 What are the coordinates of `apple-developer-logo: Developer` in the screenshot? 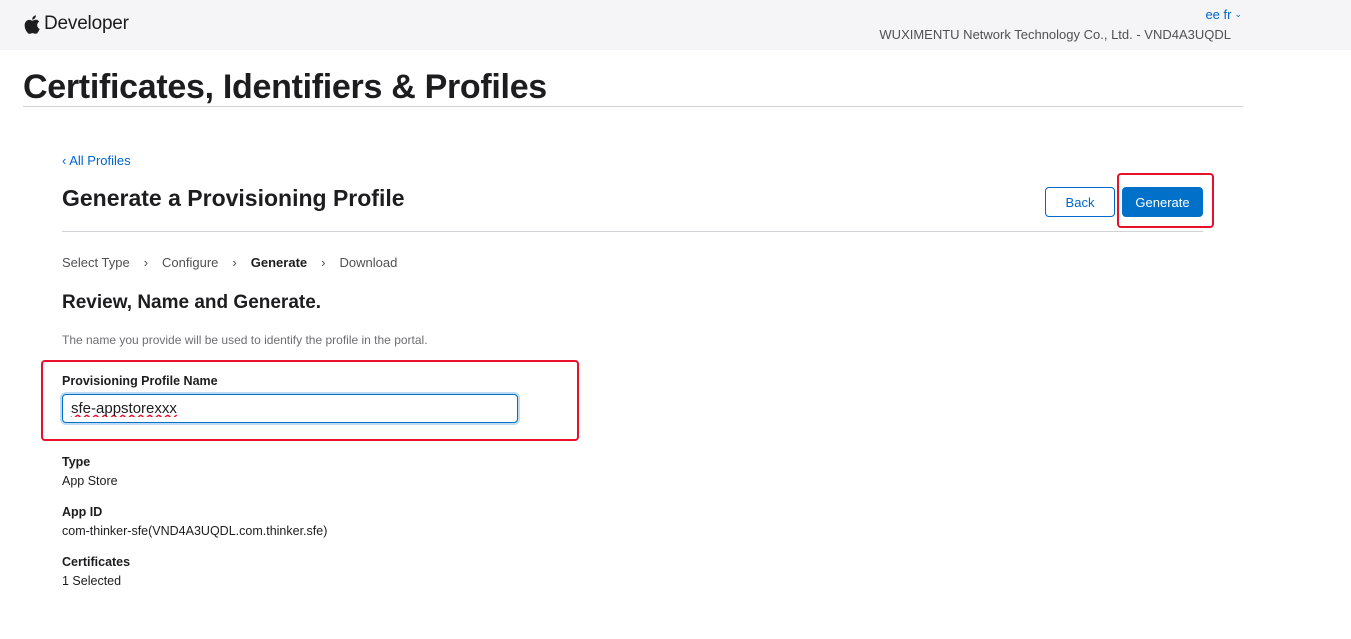 It's located at (76, 24).